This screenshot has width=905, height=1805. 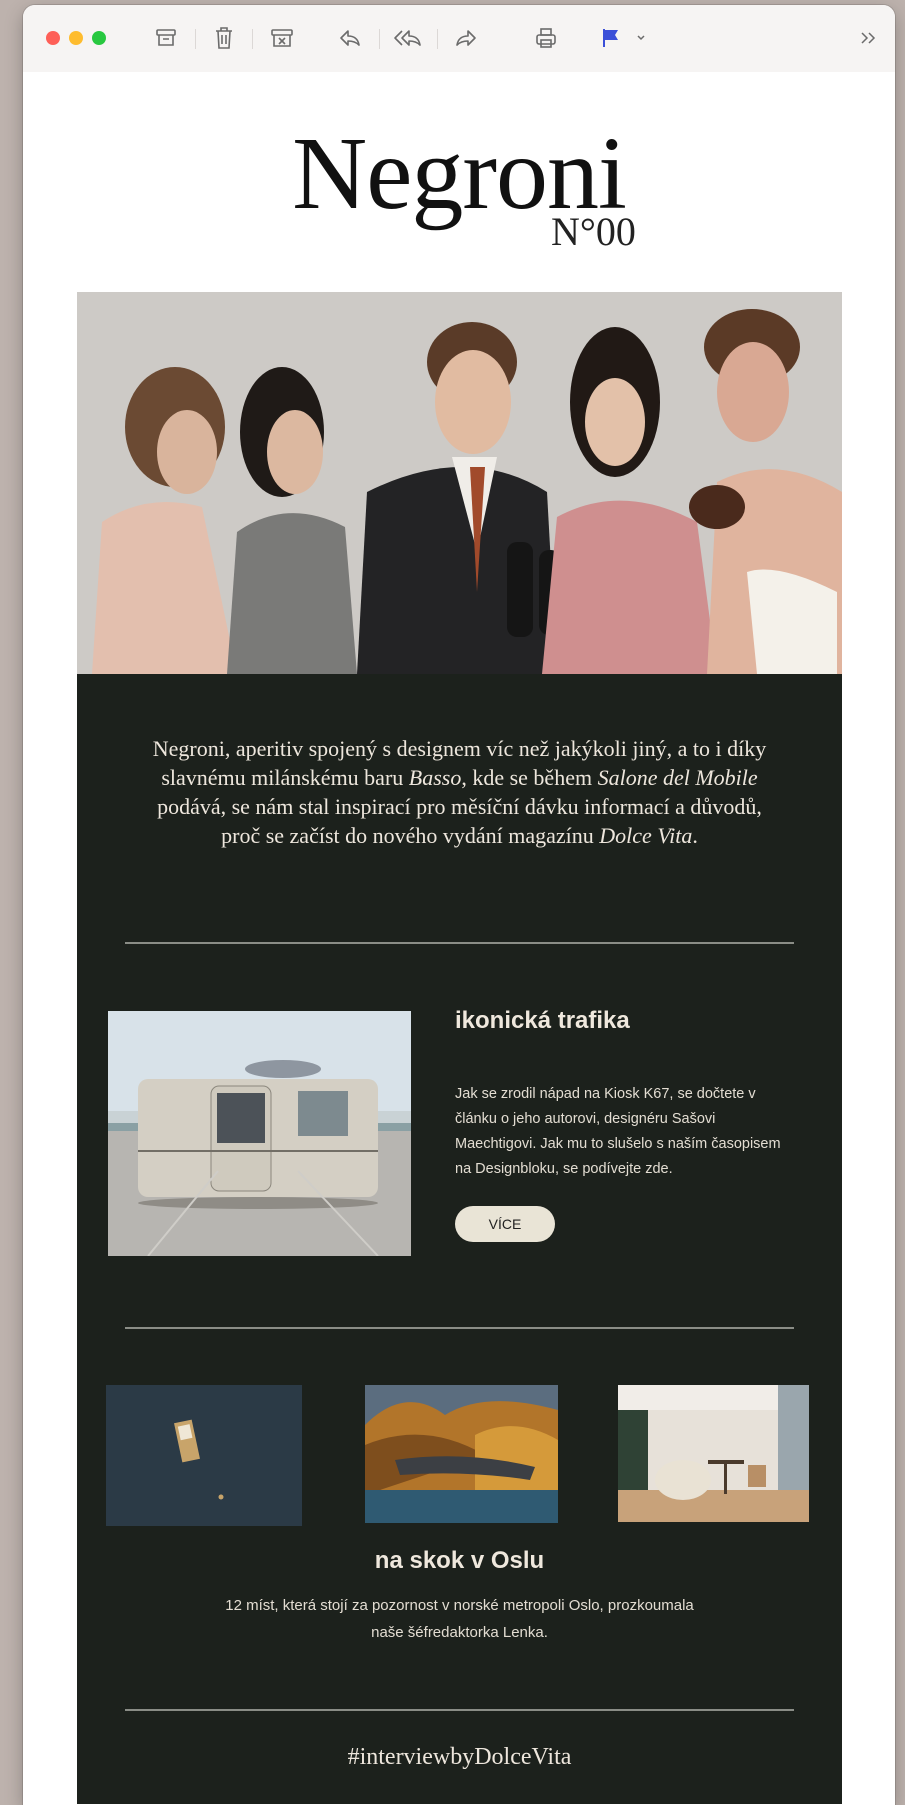 What do you see at coordinates (459, 173) in the screenshot?
I see `newsletter-logo: Negroni` at bounding box center [459, 173].